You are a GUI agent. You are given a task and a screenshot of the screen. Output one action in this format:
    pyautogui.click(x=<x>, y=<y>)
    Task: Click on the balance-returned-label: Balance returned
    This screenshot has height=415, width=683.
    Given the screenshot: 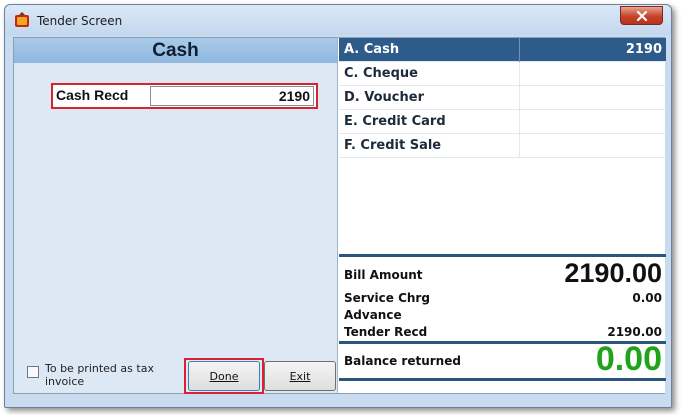 What is the action you would take?
    pyautogui.click(x=402, y=361)
    